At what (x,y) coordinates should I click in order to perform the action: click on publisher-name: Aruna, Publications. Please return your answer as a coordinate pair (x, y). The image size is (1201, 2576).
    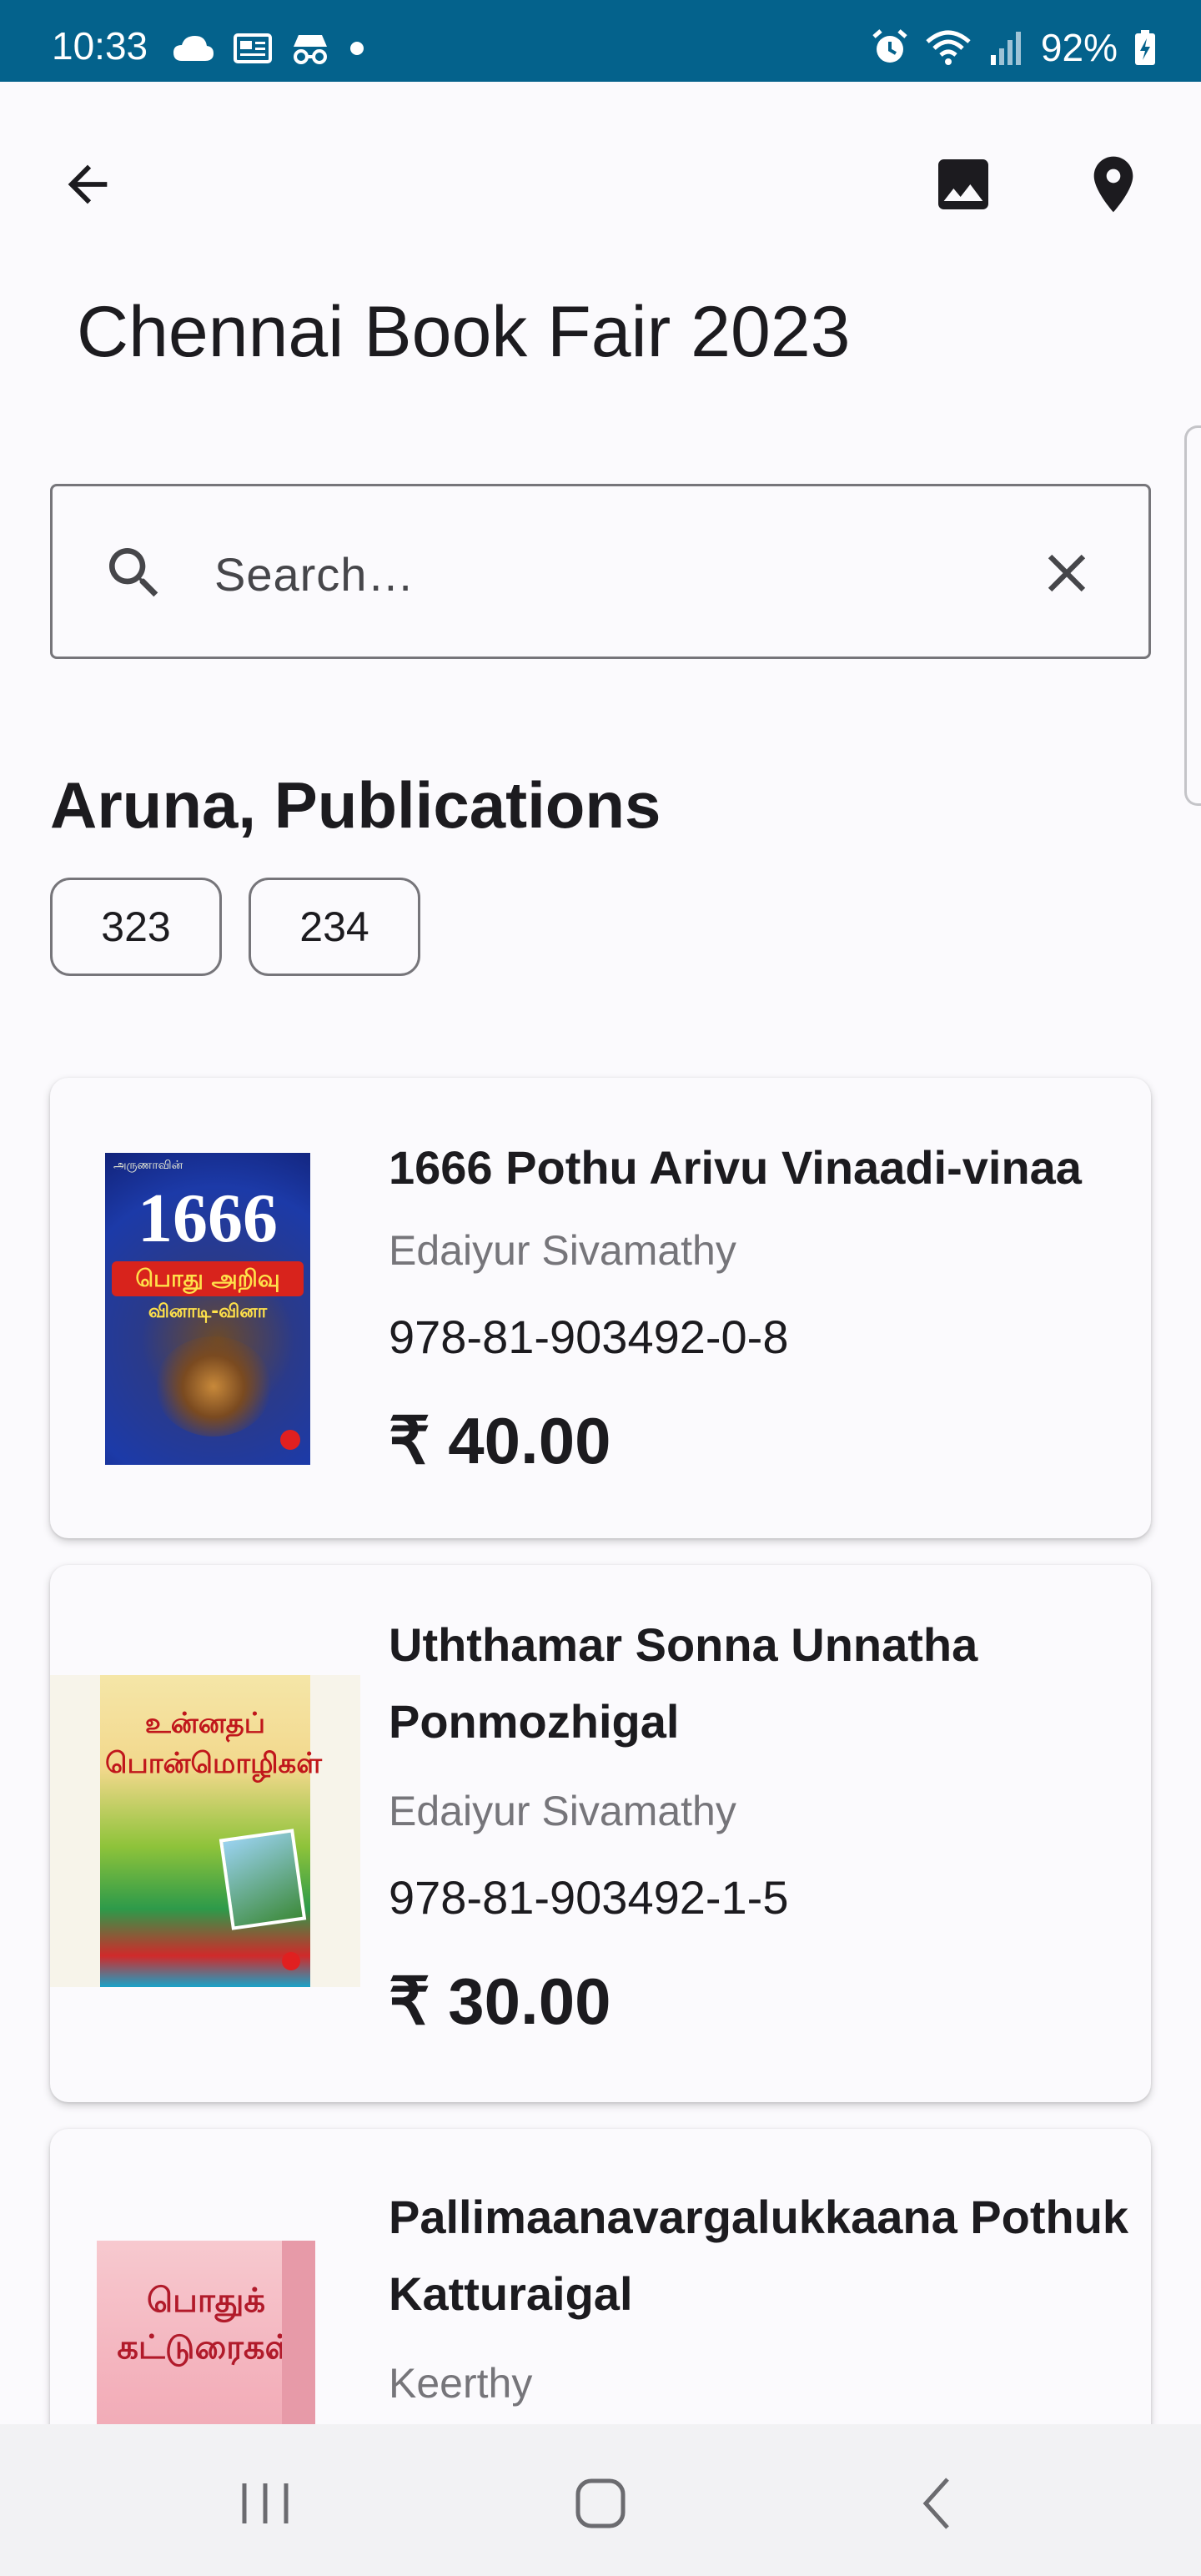
    Looking at the image, I should click on (356, 805).